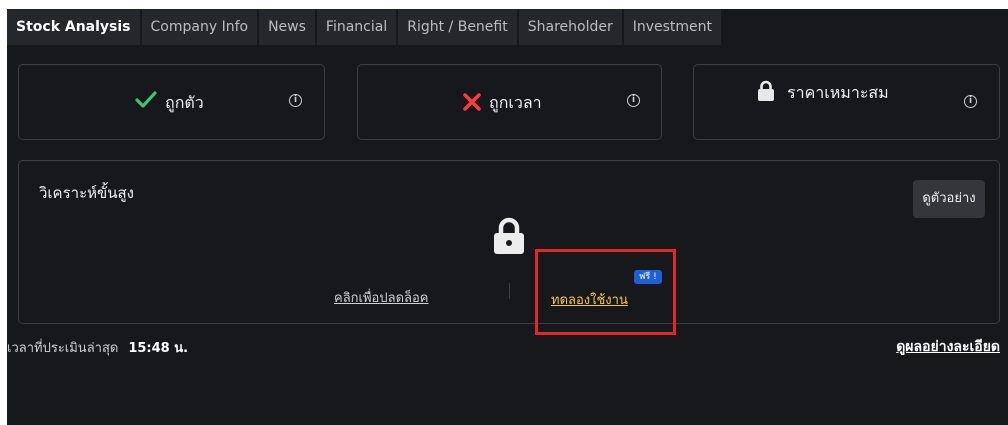 This screenshot has height=425, width=1008. Describe the element at coordinates (605, 292) in the screenshot. I see `highlight-box` at that location.